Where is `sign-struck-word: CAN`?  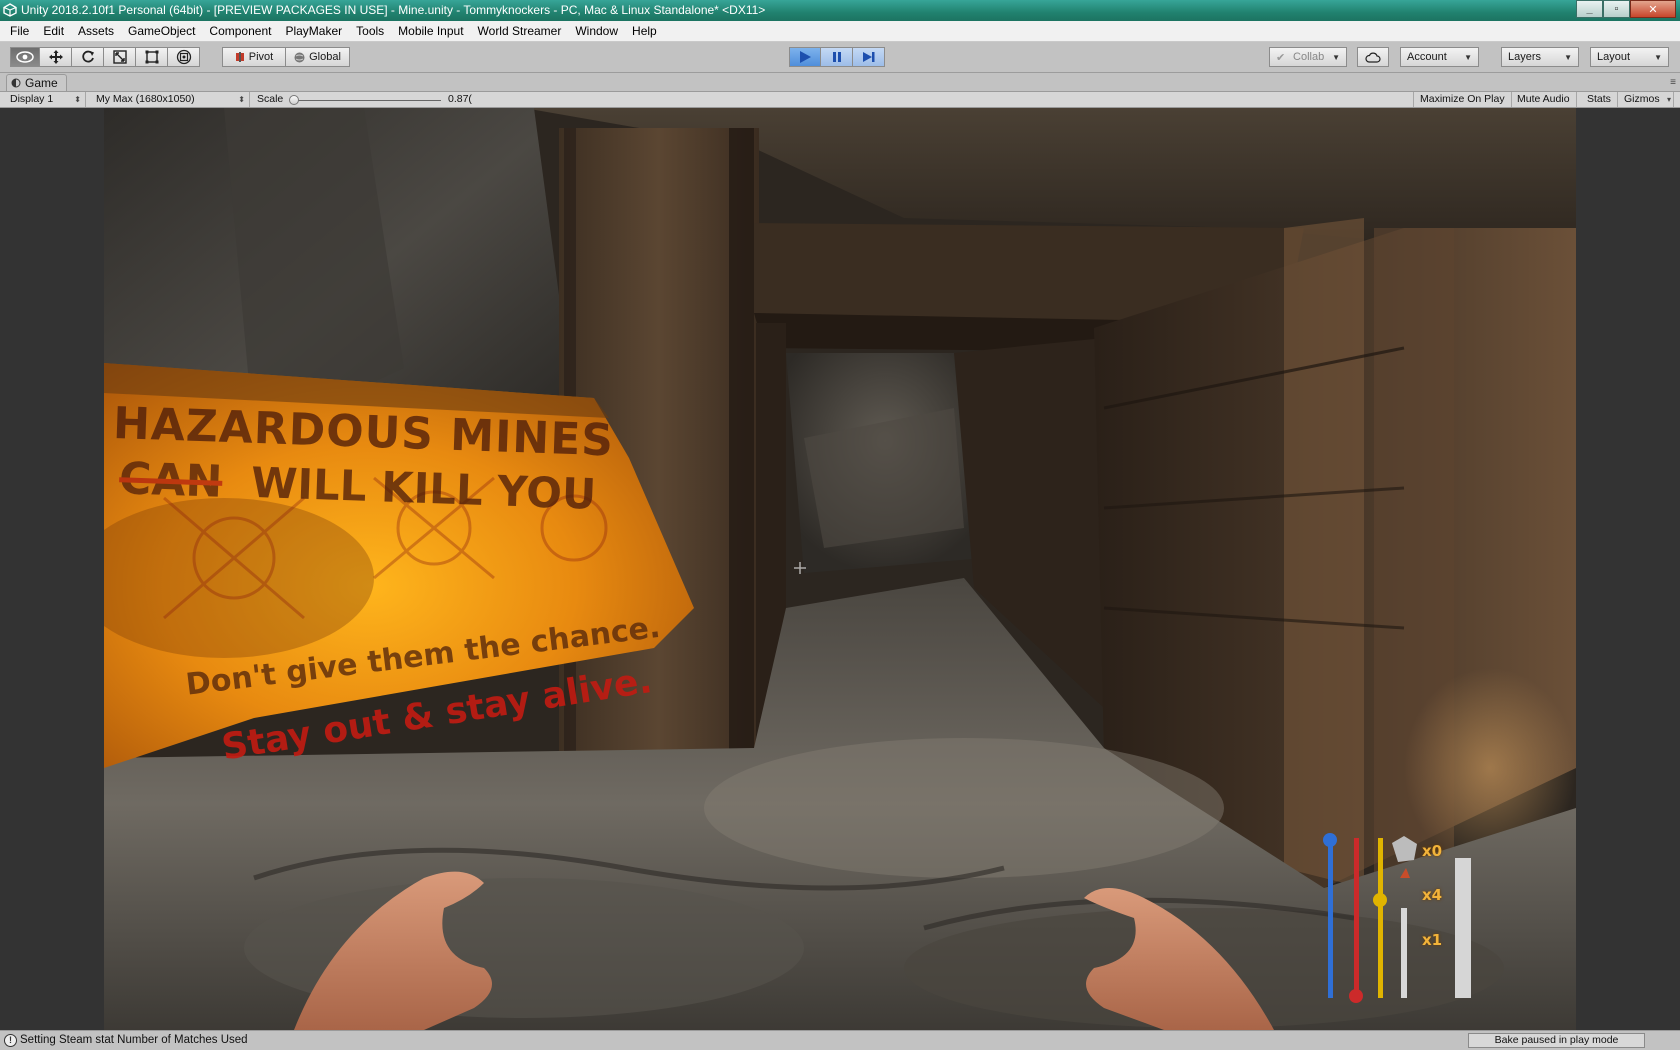 sign-struck-word: CAN is located at coordinates (171, 480).